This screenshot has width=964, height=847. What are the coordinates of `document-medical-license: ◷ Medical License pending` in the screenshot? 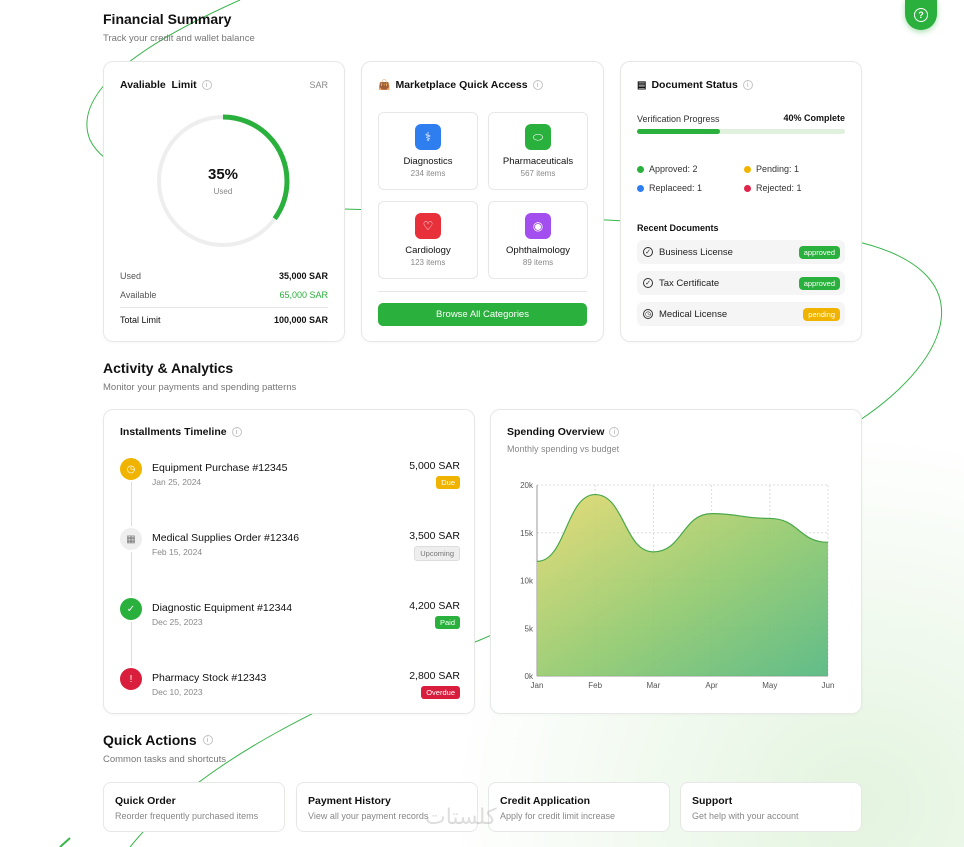 It's located at (741, 314).